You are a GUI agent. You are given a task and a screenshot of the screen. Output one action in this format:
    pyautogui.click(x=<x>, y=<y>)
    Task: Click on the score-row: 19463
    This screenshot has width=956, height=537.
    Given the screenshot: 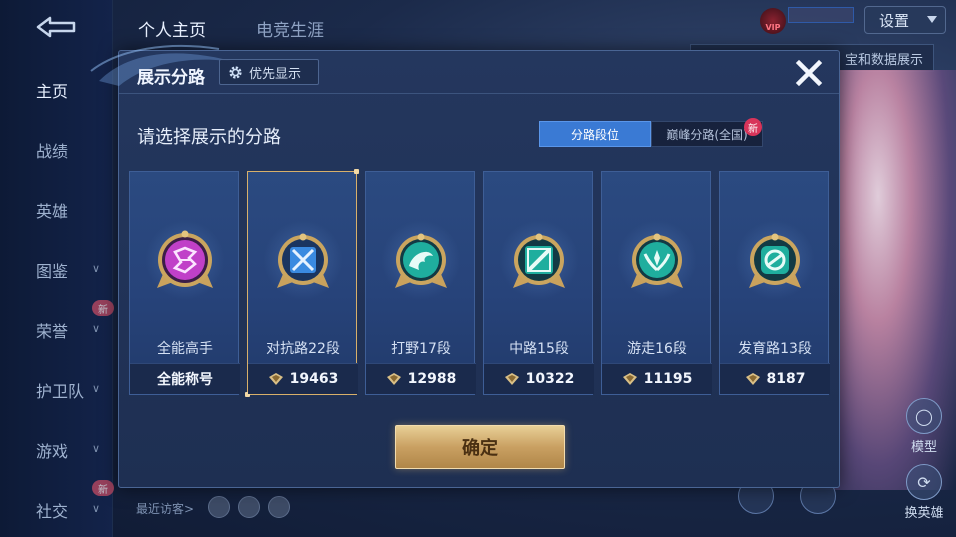 What is the action you would take?
    pyautogui.click(x=303, y=378)
    